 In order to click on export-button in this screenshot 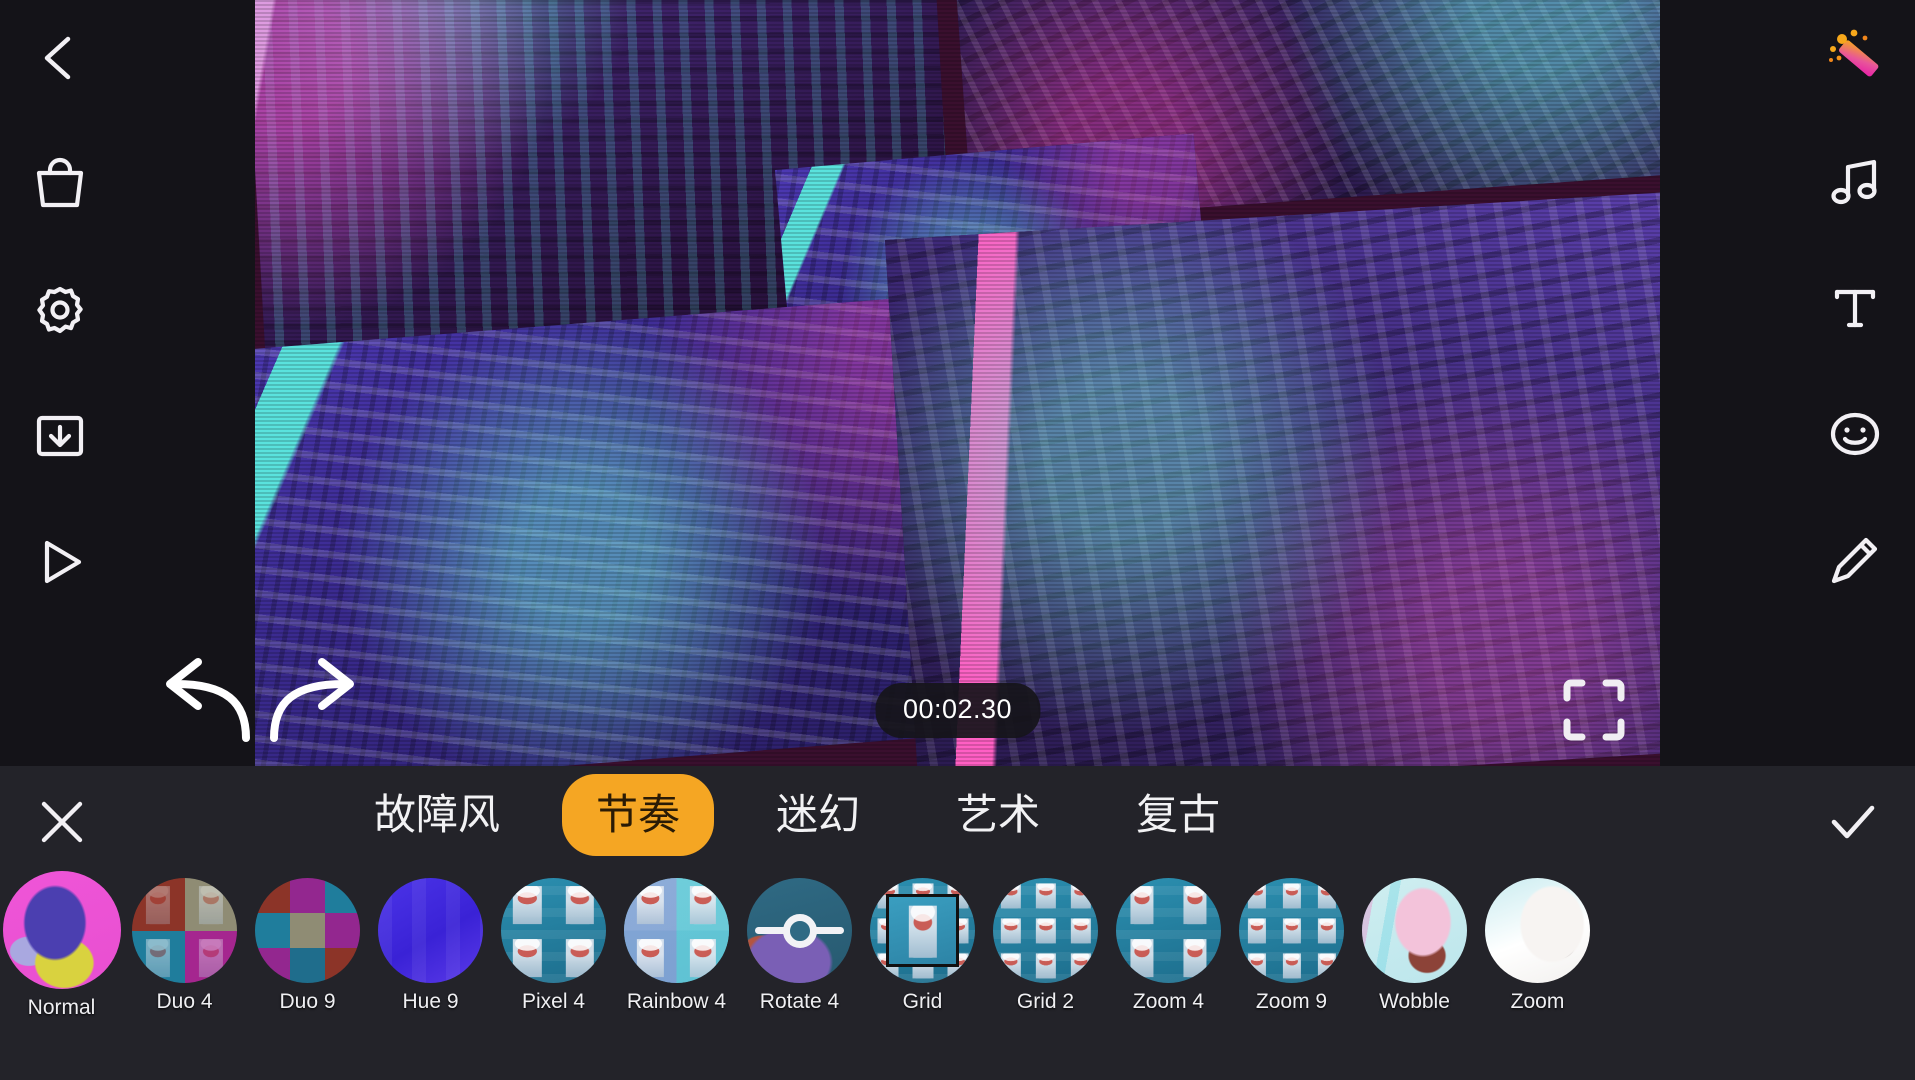, I will do `click(60, 436)`.